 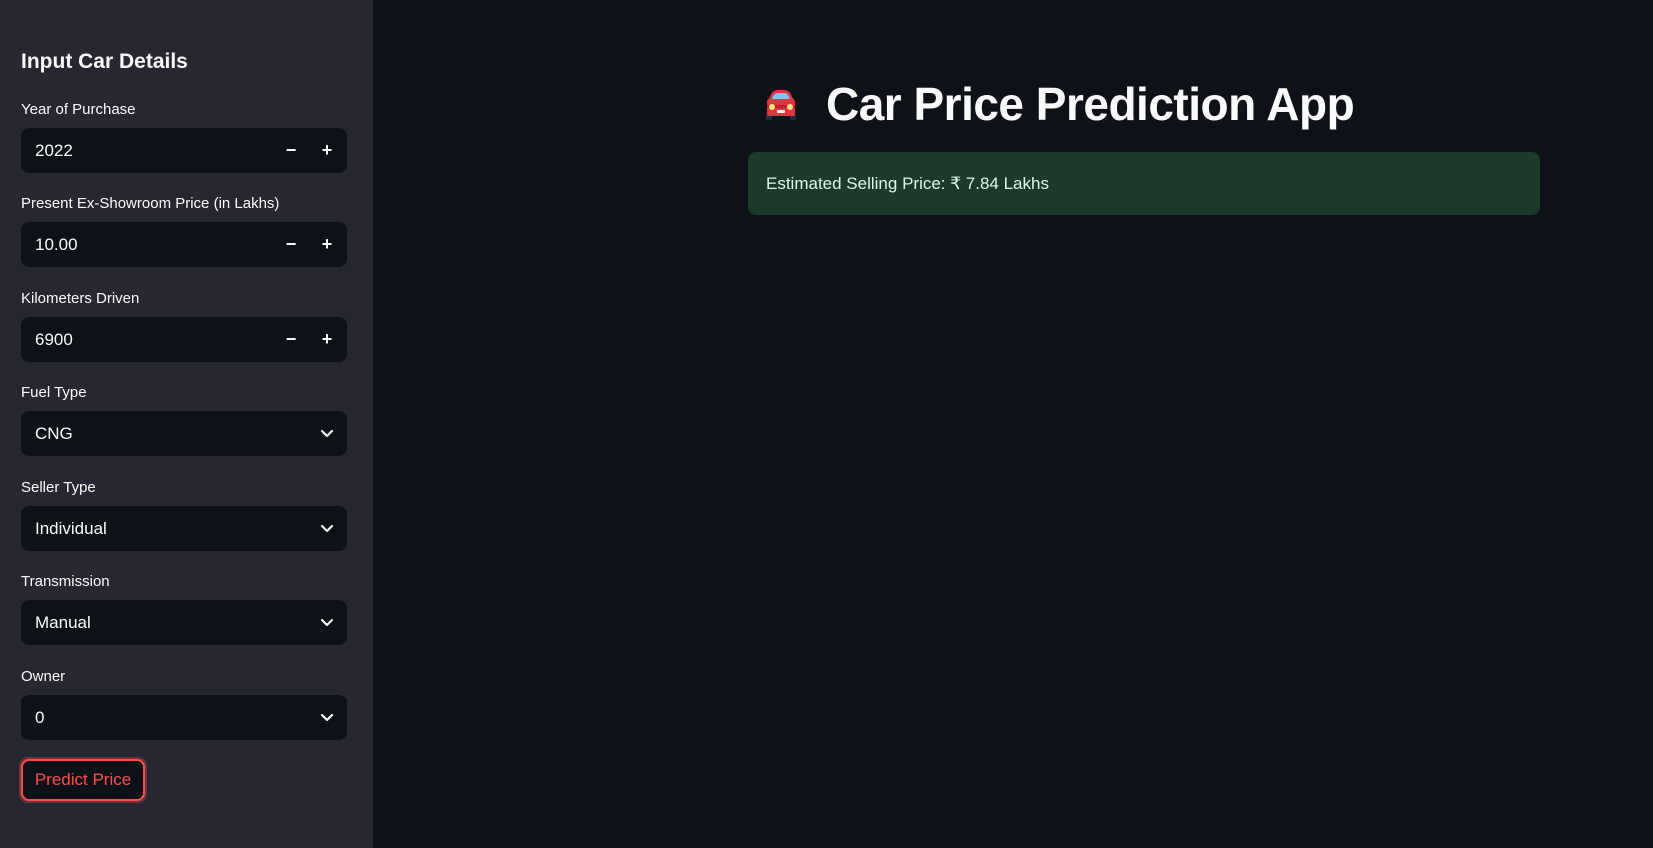 What do you see at coordinates (184, 528) in the screenshot?
I see `seller-select: Individual` at bounding box center [184, 528].